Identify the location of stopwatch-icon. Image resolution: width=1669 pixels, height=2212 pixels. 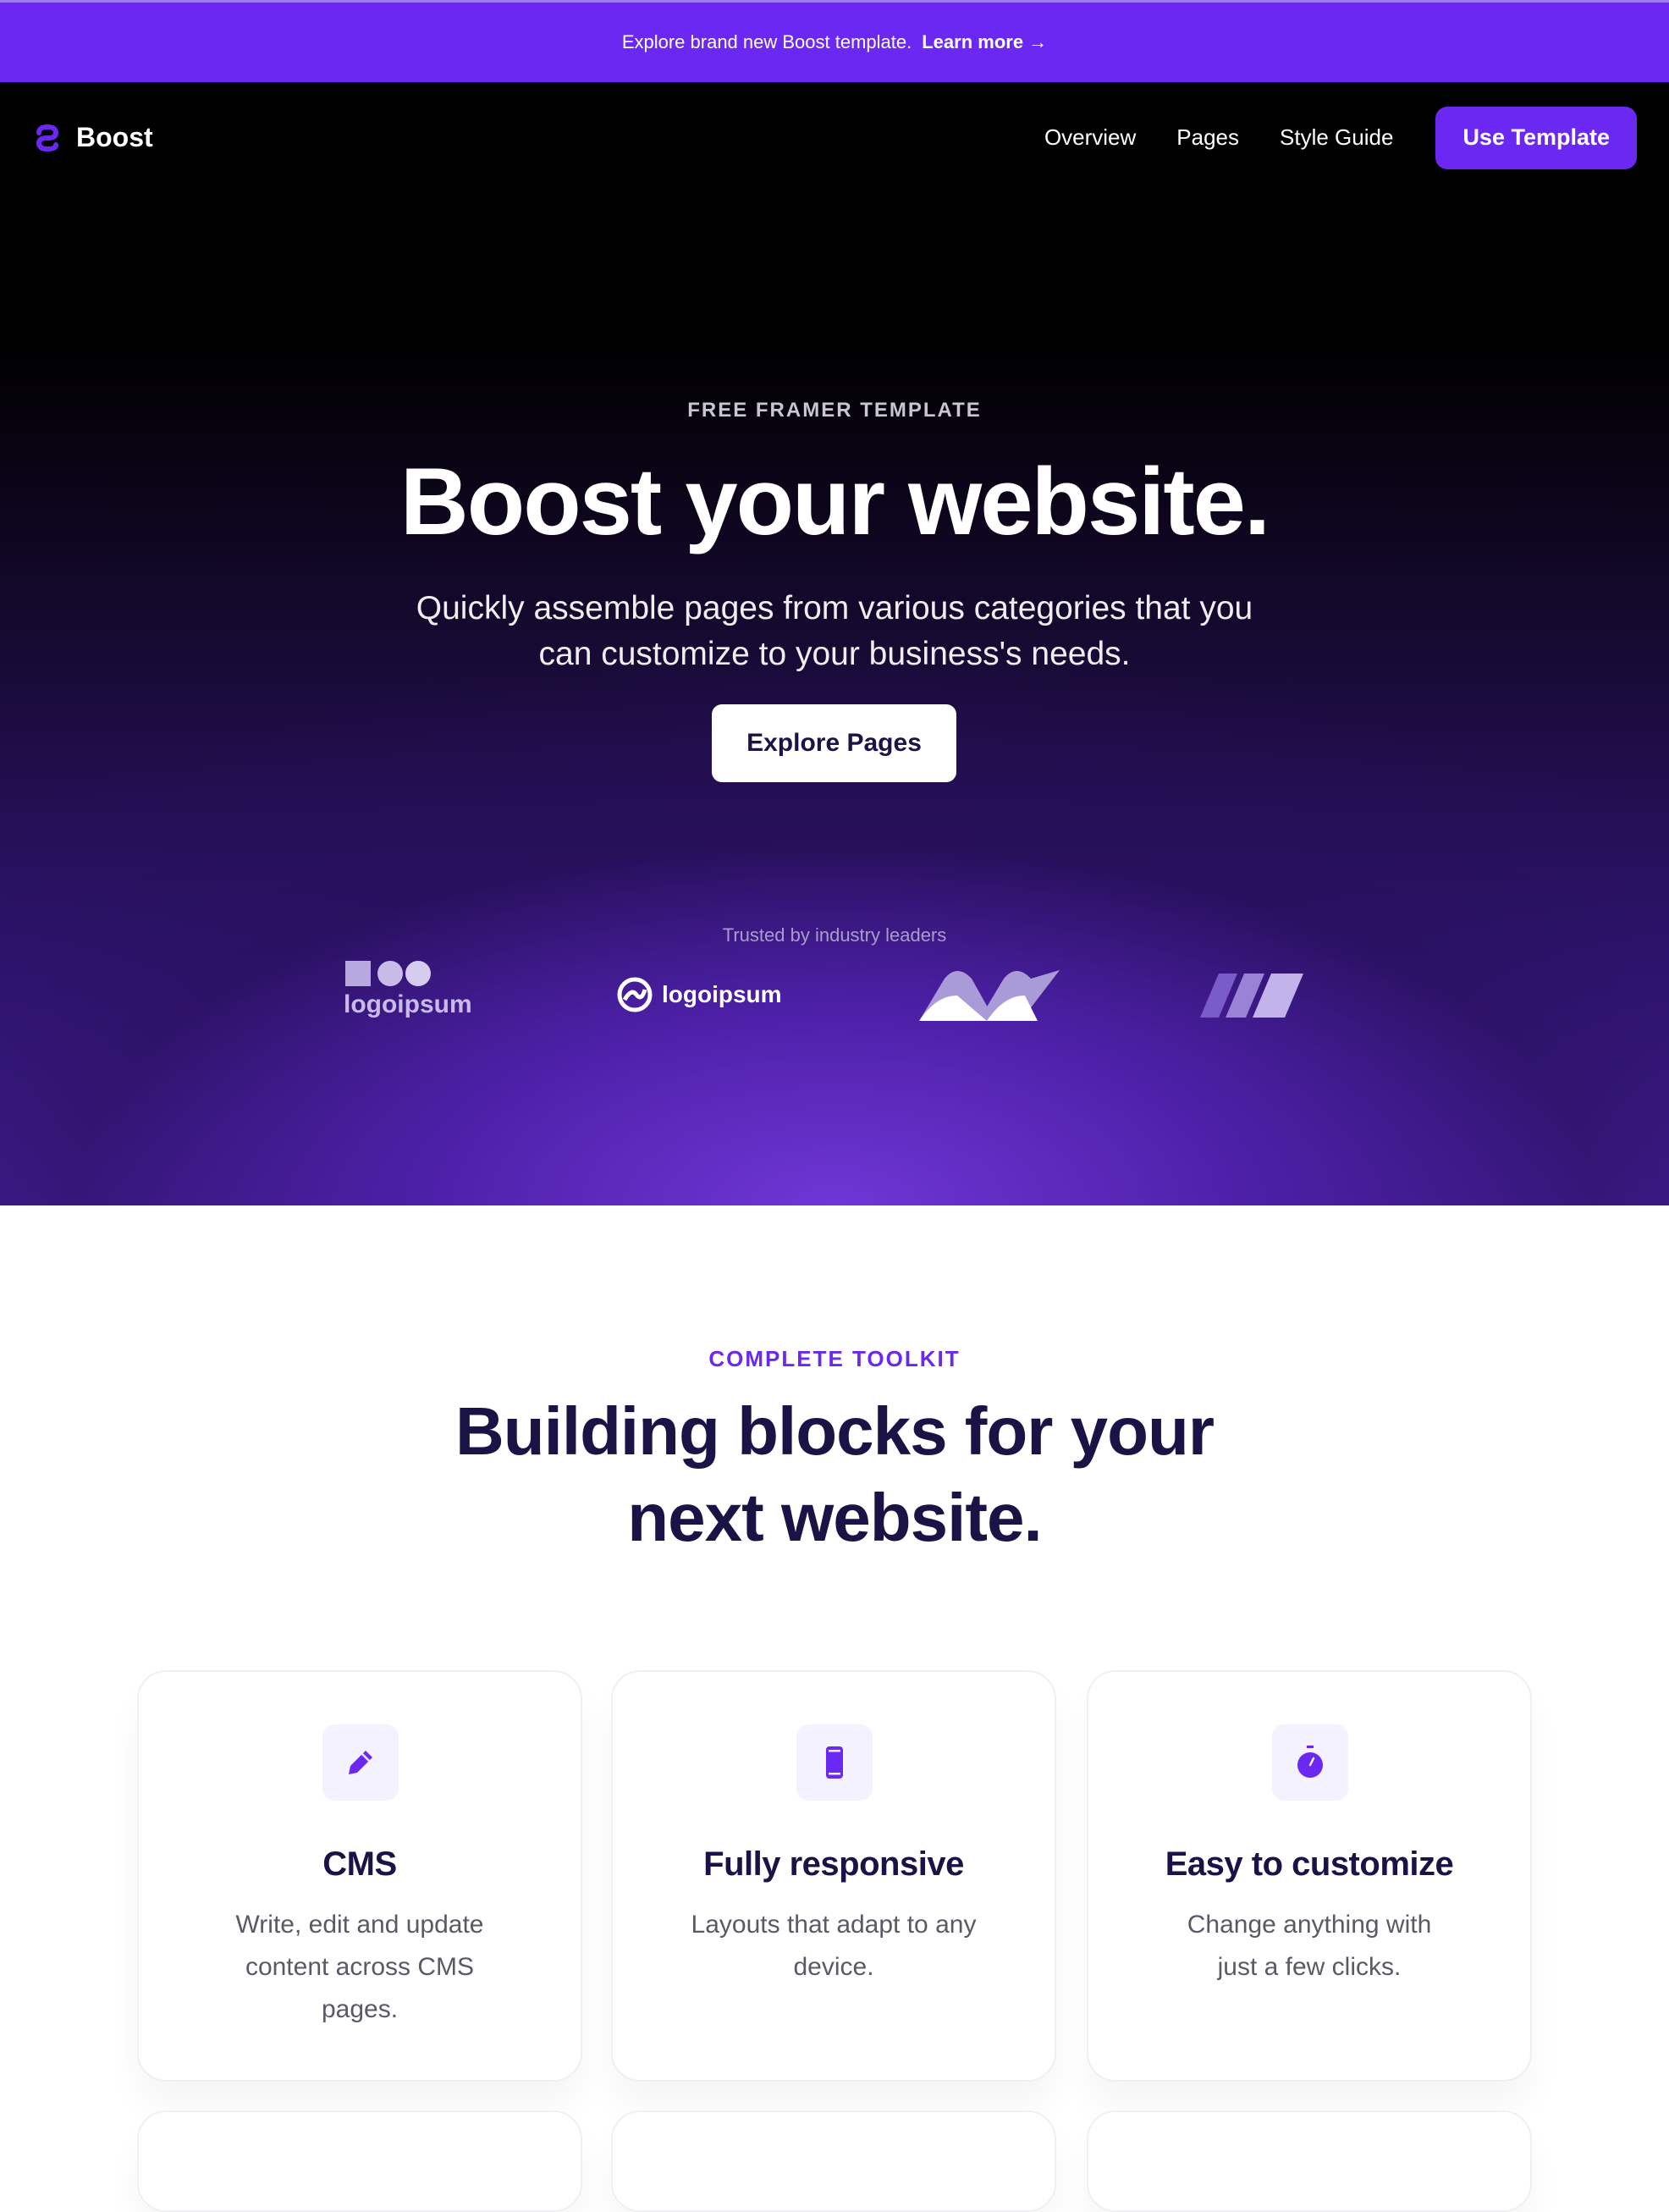
(1310, 1762).